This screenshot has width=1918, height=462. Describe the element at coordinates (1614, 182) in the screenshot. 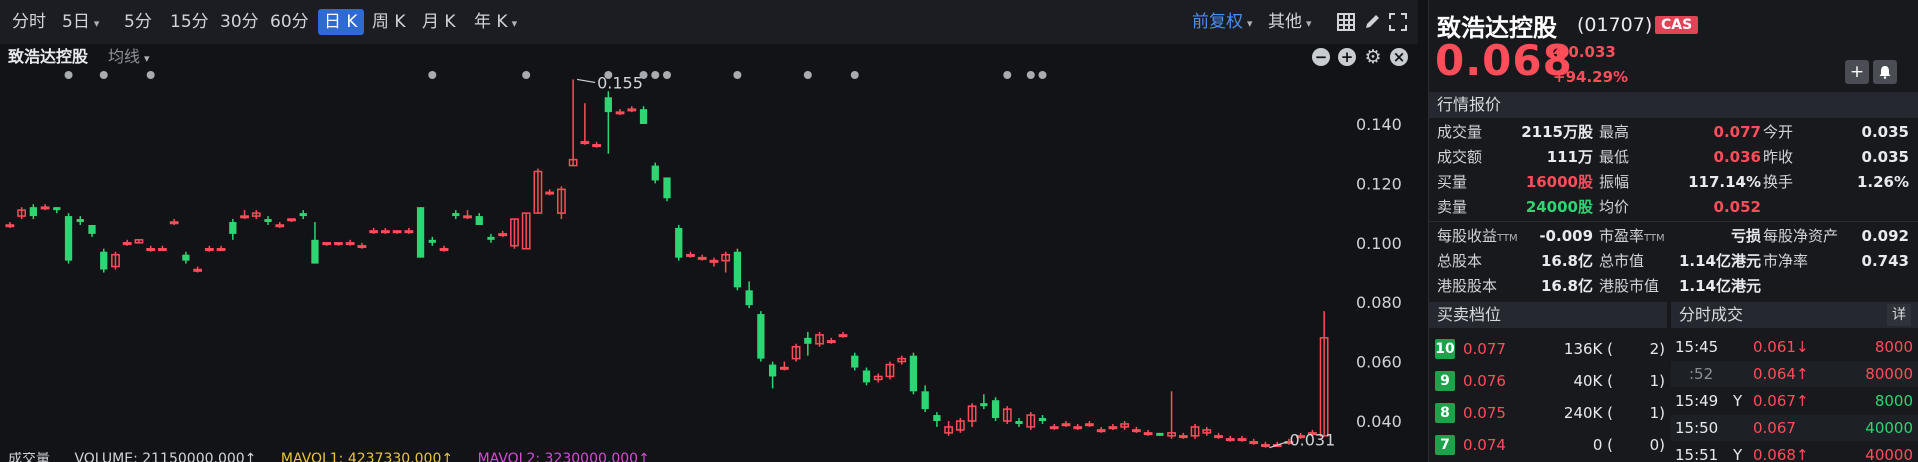

I see `stat-key: 振幅` at that location.